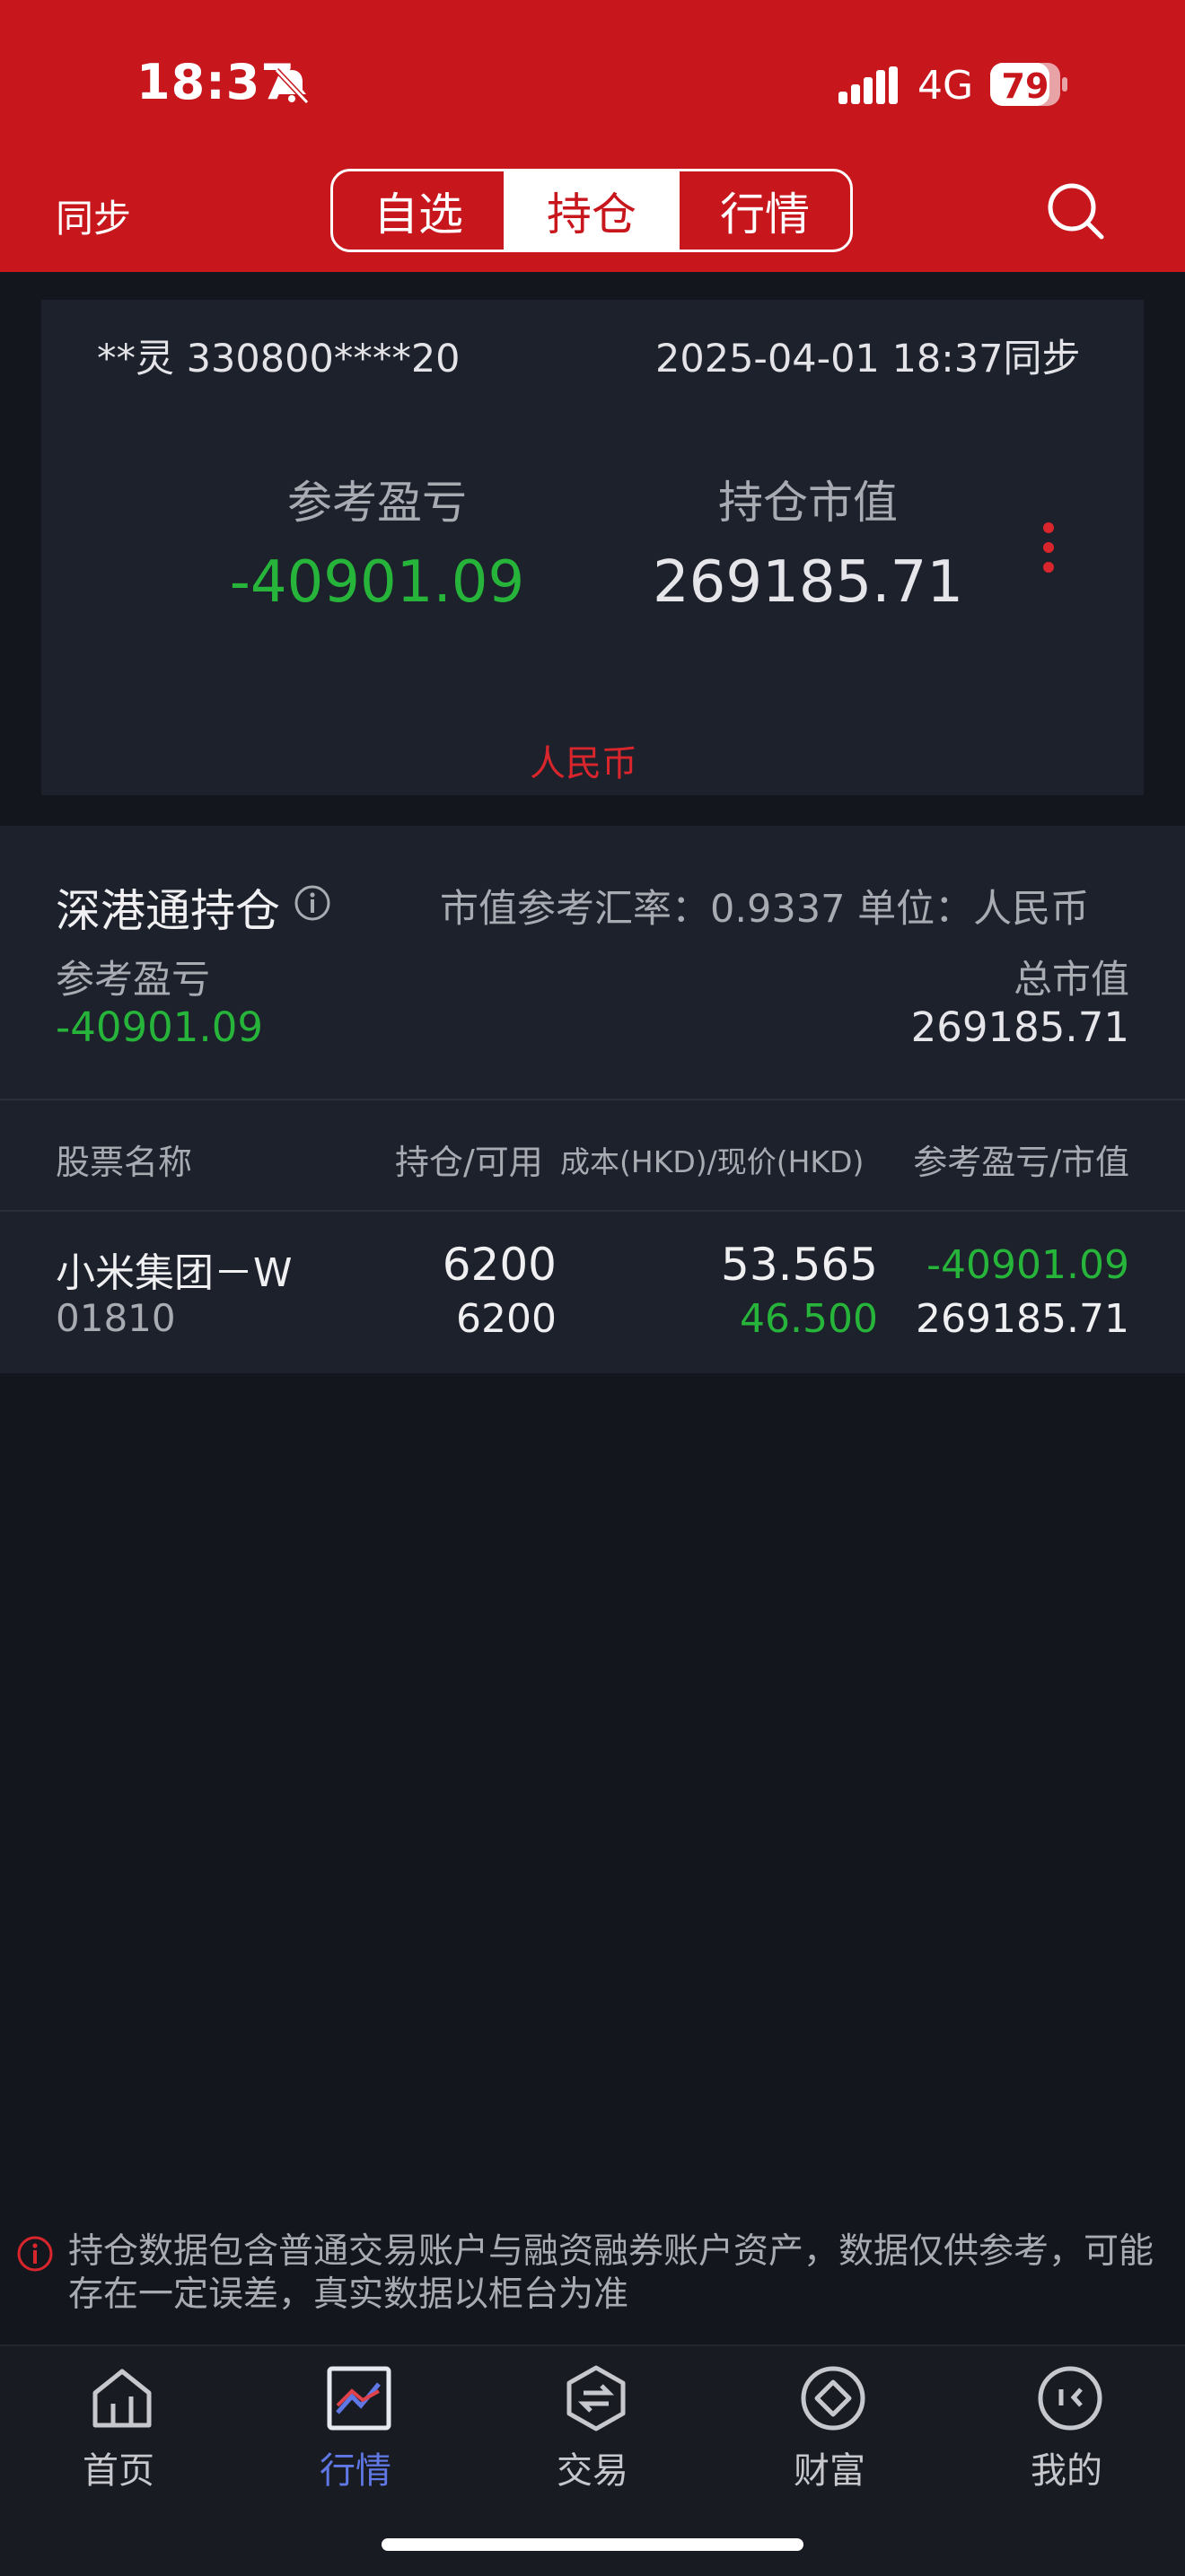  Describe the element at coordinates (1070, 2398) in the screenshot. I see `profile-icon` at that location.